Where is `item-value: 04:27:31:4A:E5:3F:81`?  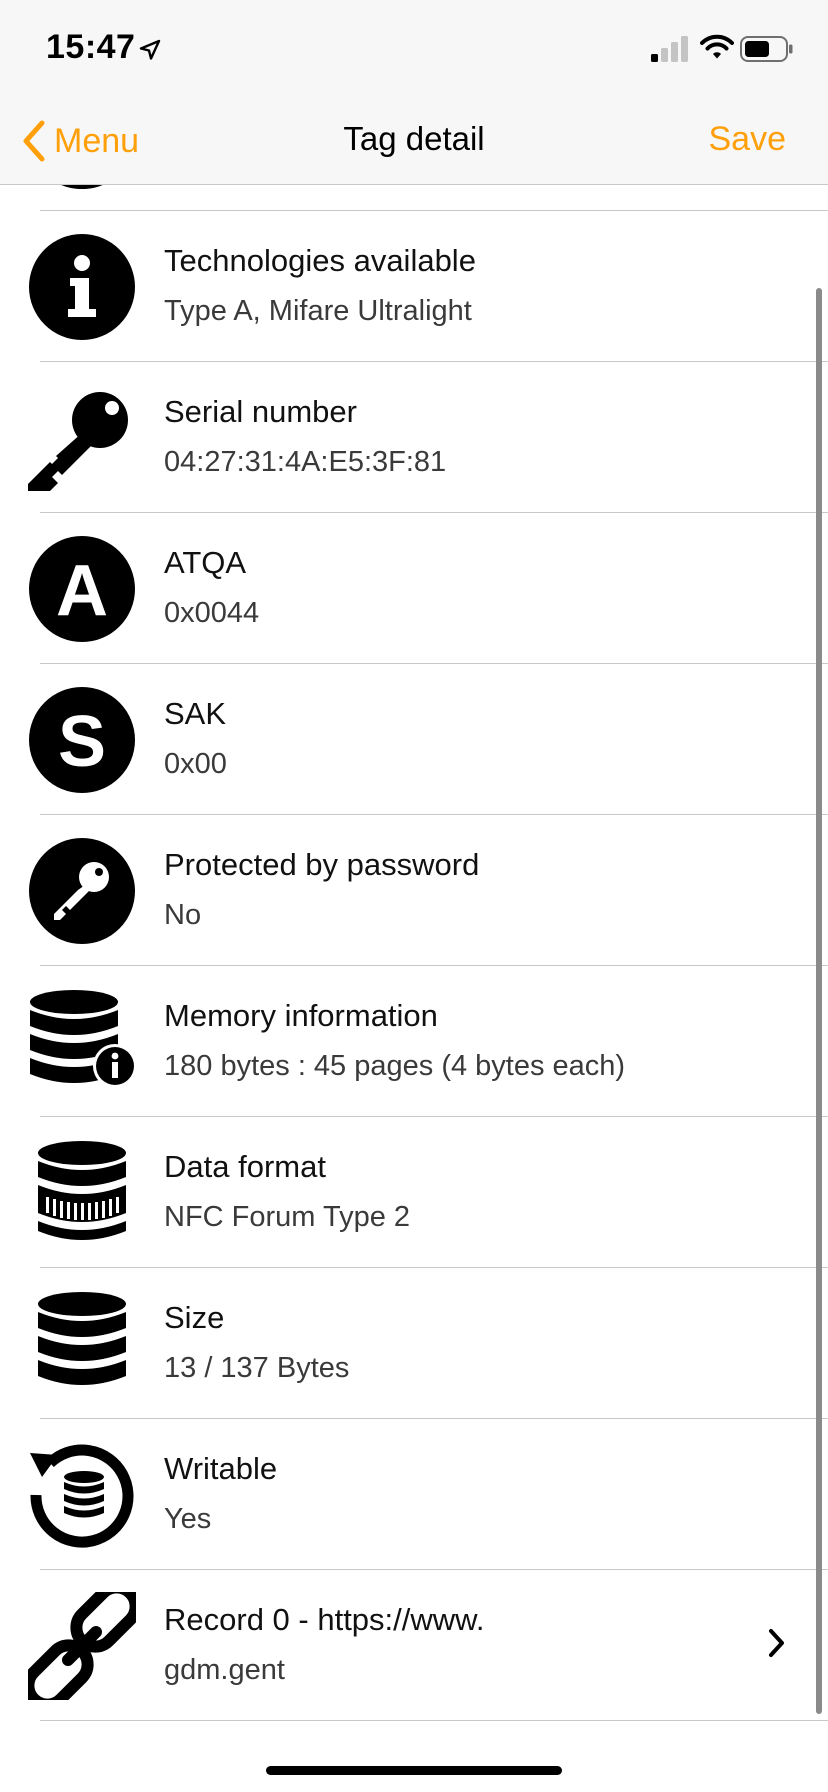 item-value: 04:27:31:4A:E5:3F:81 is located at coordinates (305, 462).